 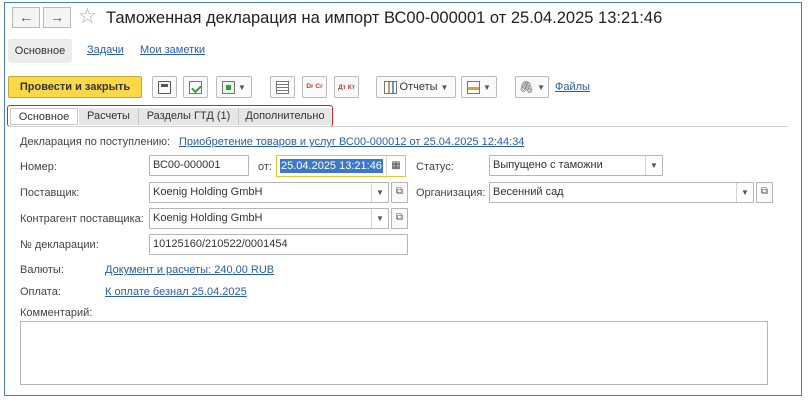 I want to click on contractor-label: Контрагент поставщика:, so click(x=82, y=219).